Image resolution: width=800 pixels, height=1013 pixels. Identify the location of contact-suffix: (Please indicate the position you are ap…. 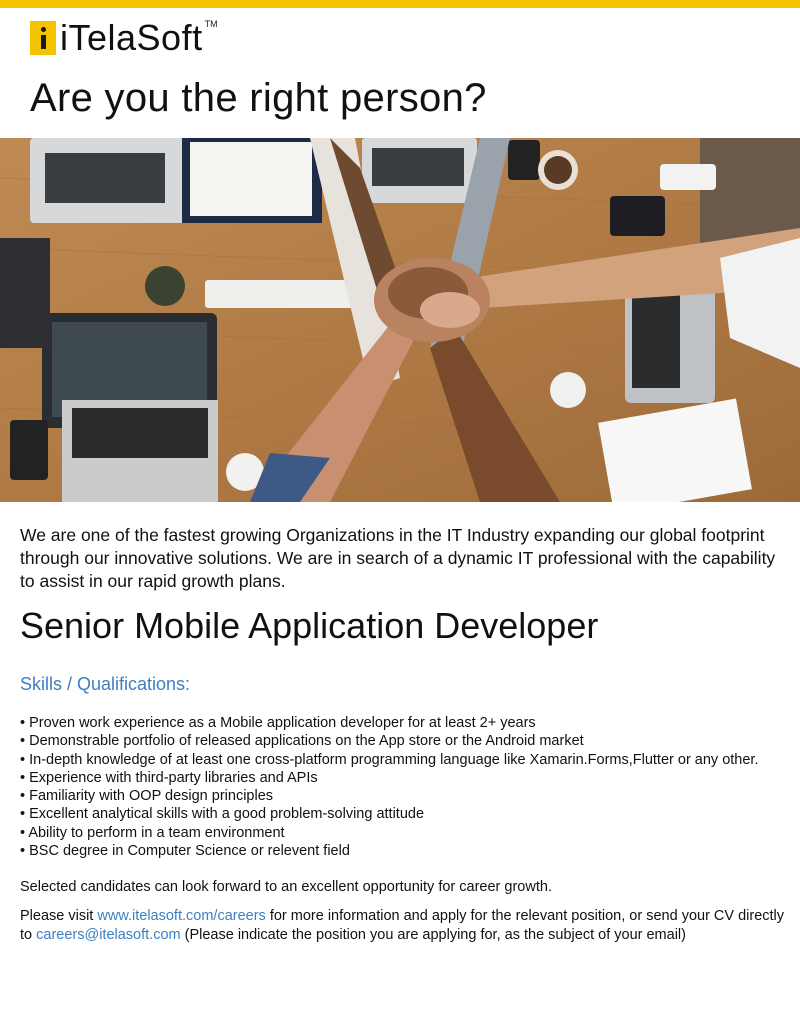
(433, 935).